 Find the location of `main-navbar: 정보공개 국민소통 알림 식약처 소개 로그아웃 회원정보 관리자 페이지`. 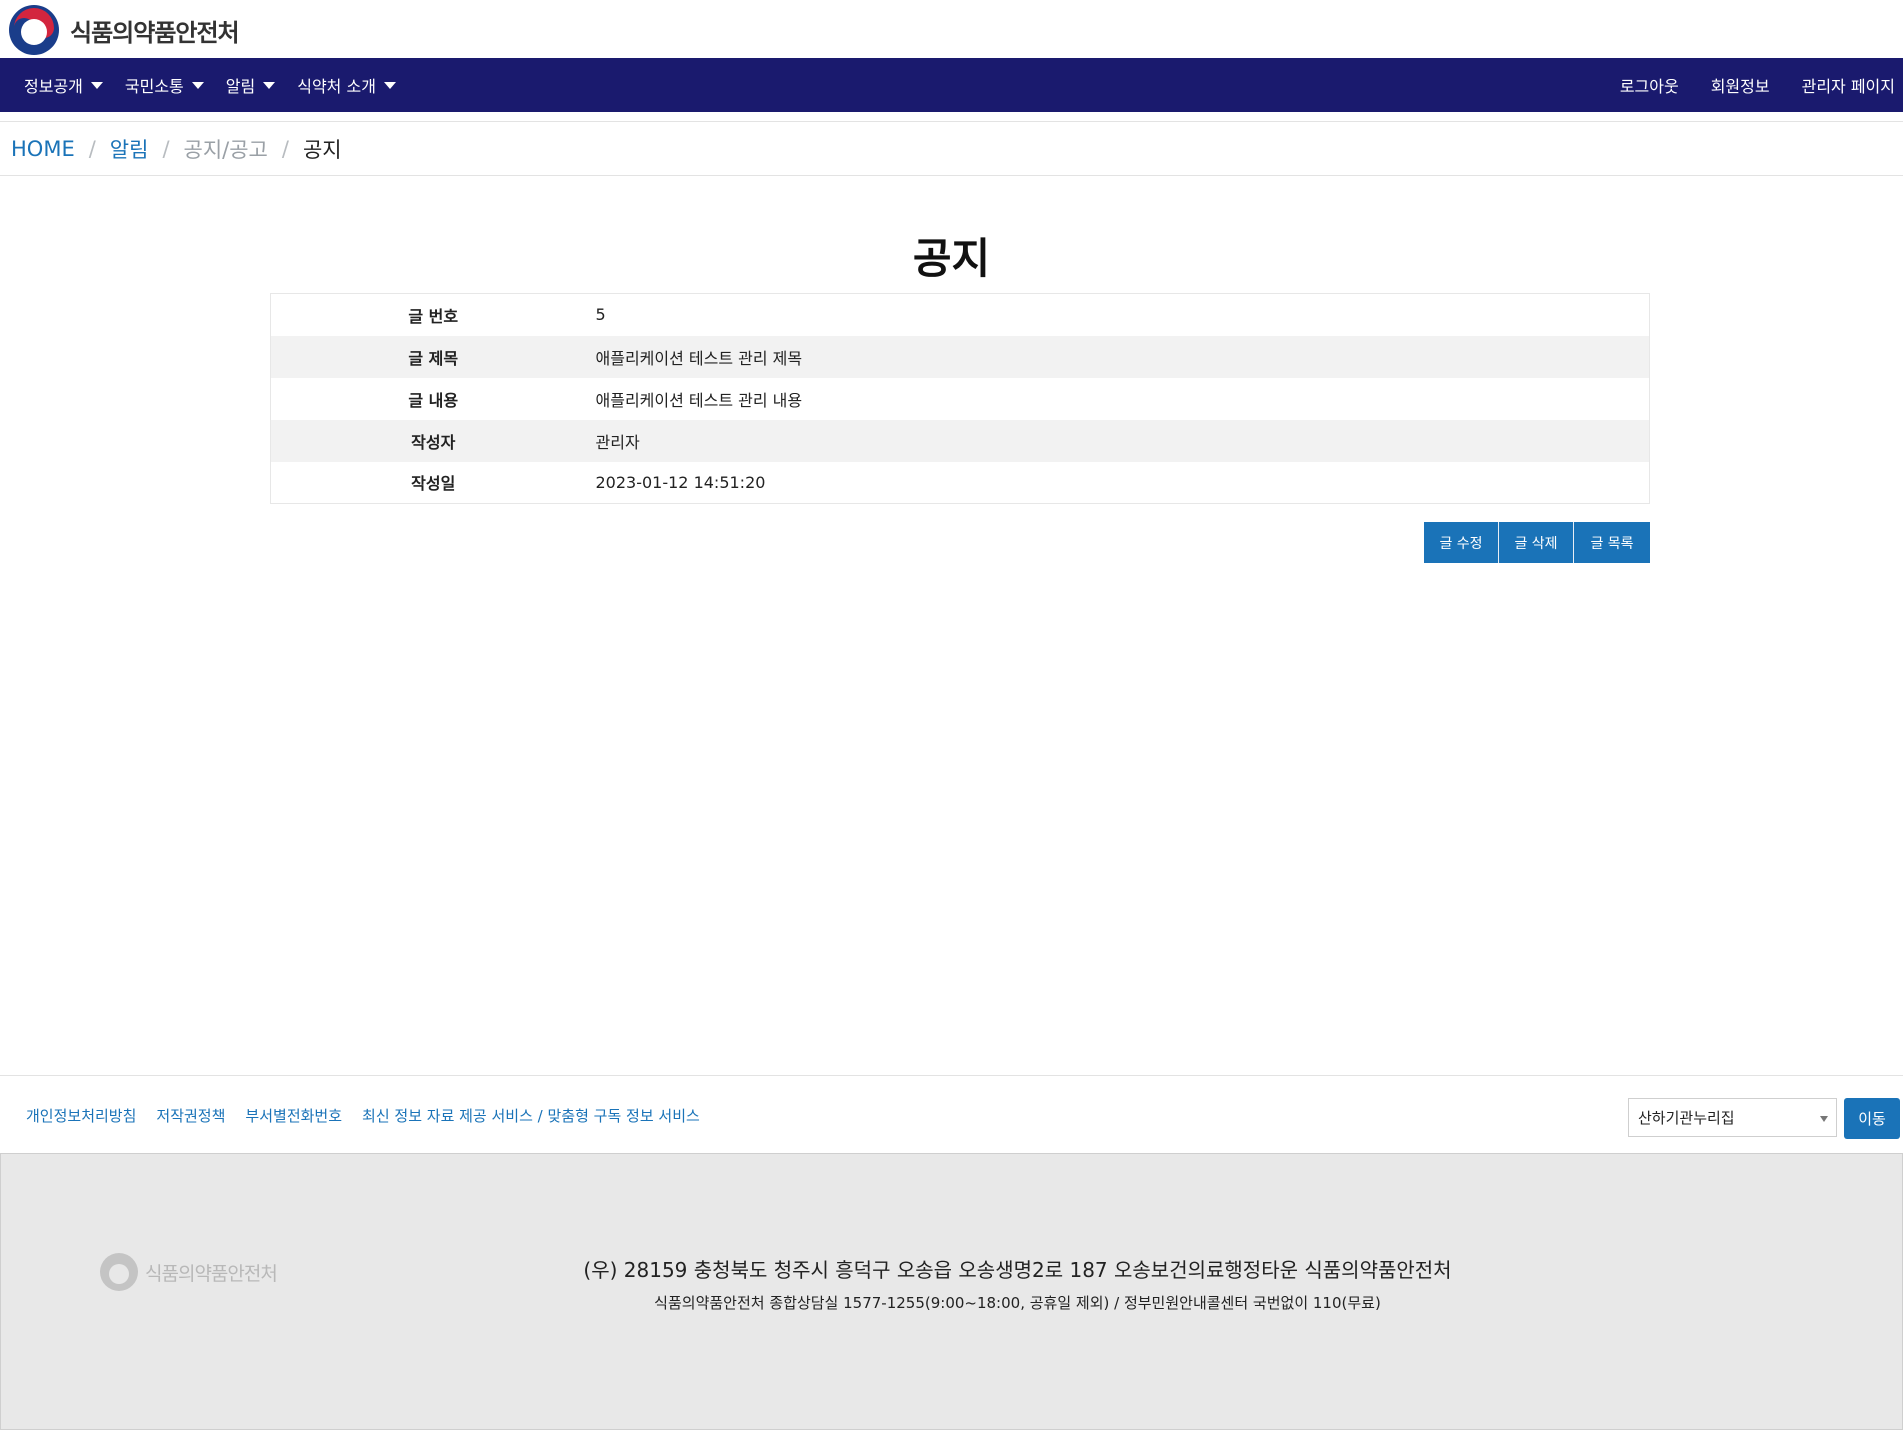

main-navbar: 정보공개 국민소통 알림 식약처 소개 로그아웃 회원정보 관리자 페이지 is located at coordinates (951, 85).